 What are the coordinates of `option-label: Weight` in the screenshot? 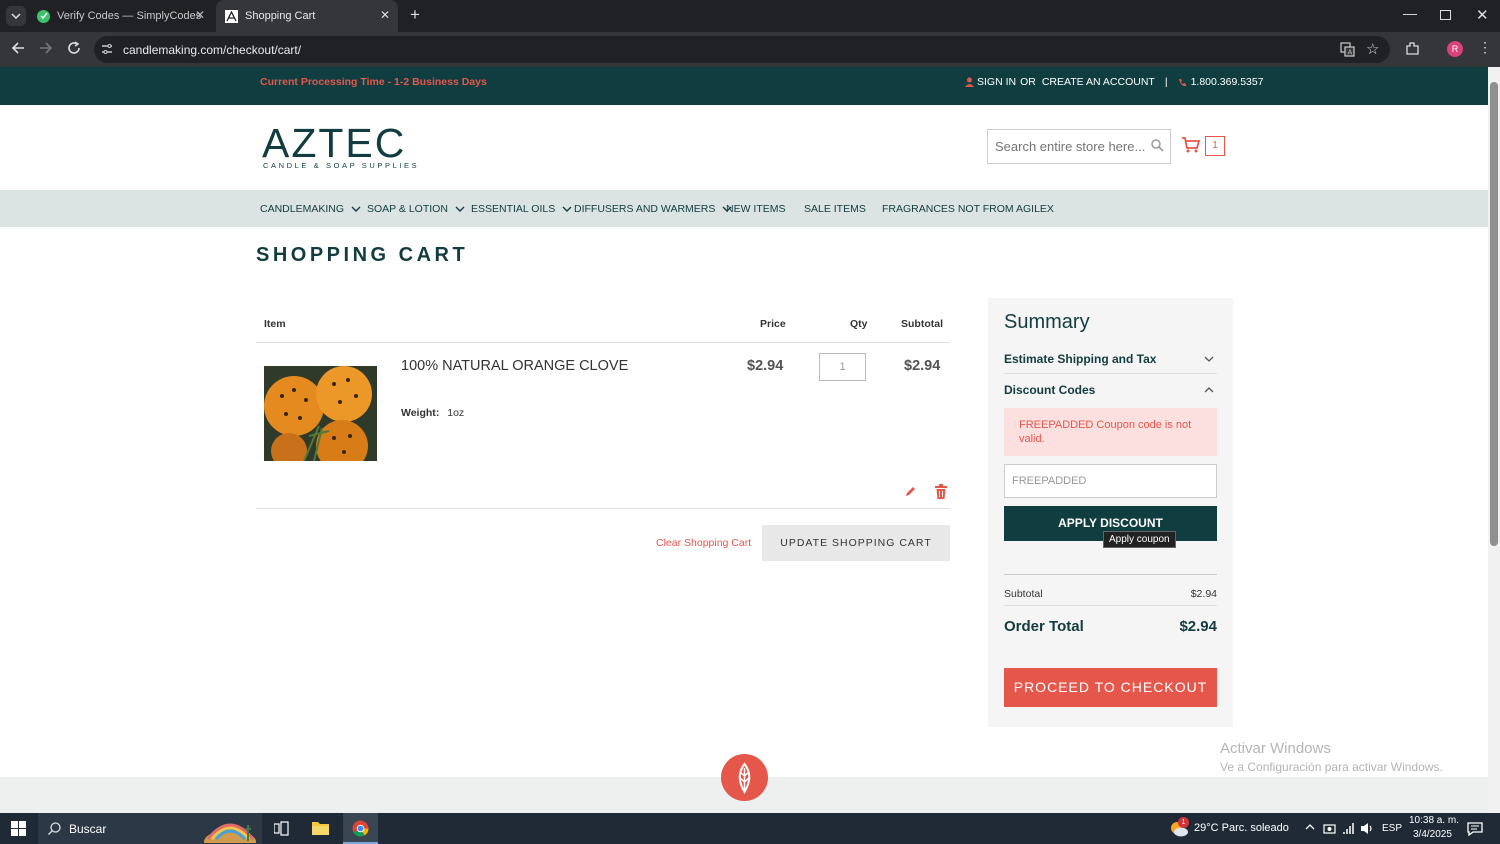 It's located at (418, 413).